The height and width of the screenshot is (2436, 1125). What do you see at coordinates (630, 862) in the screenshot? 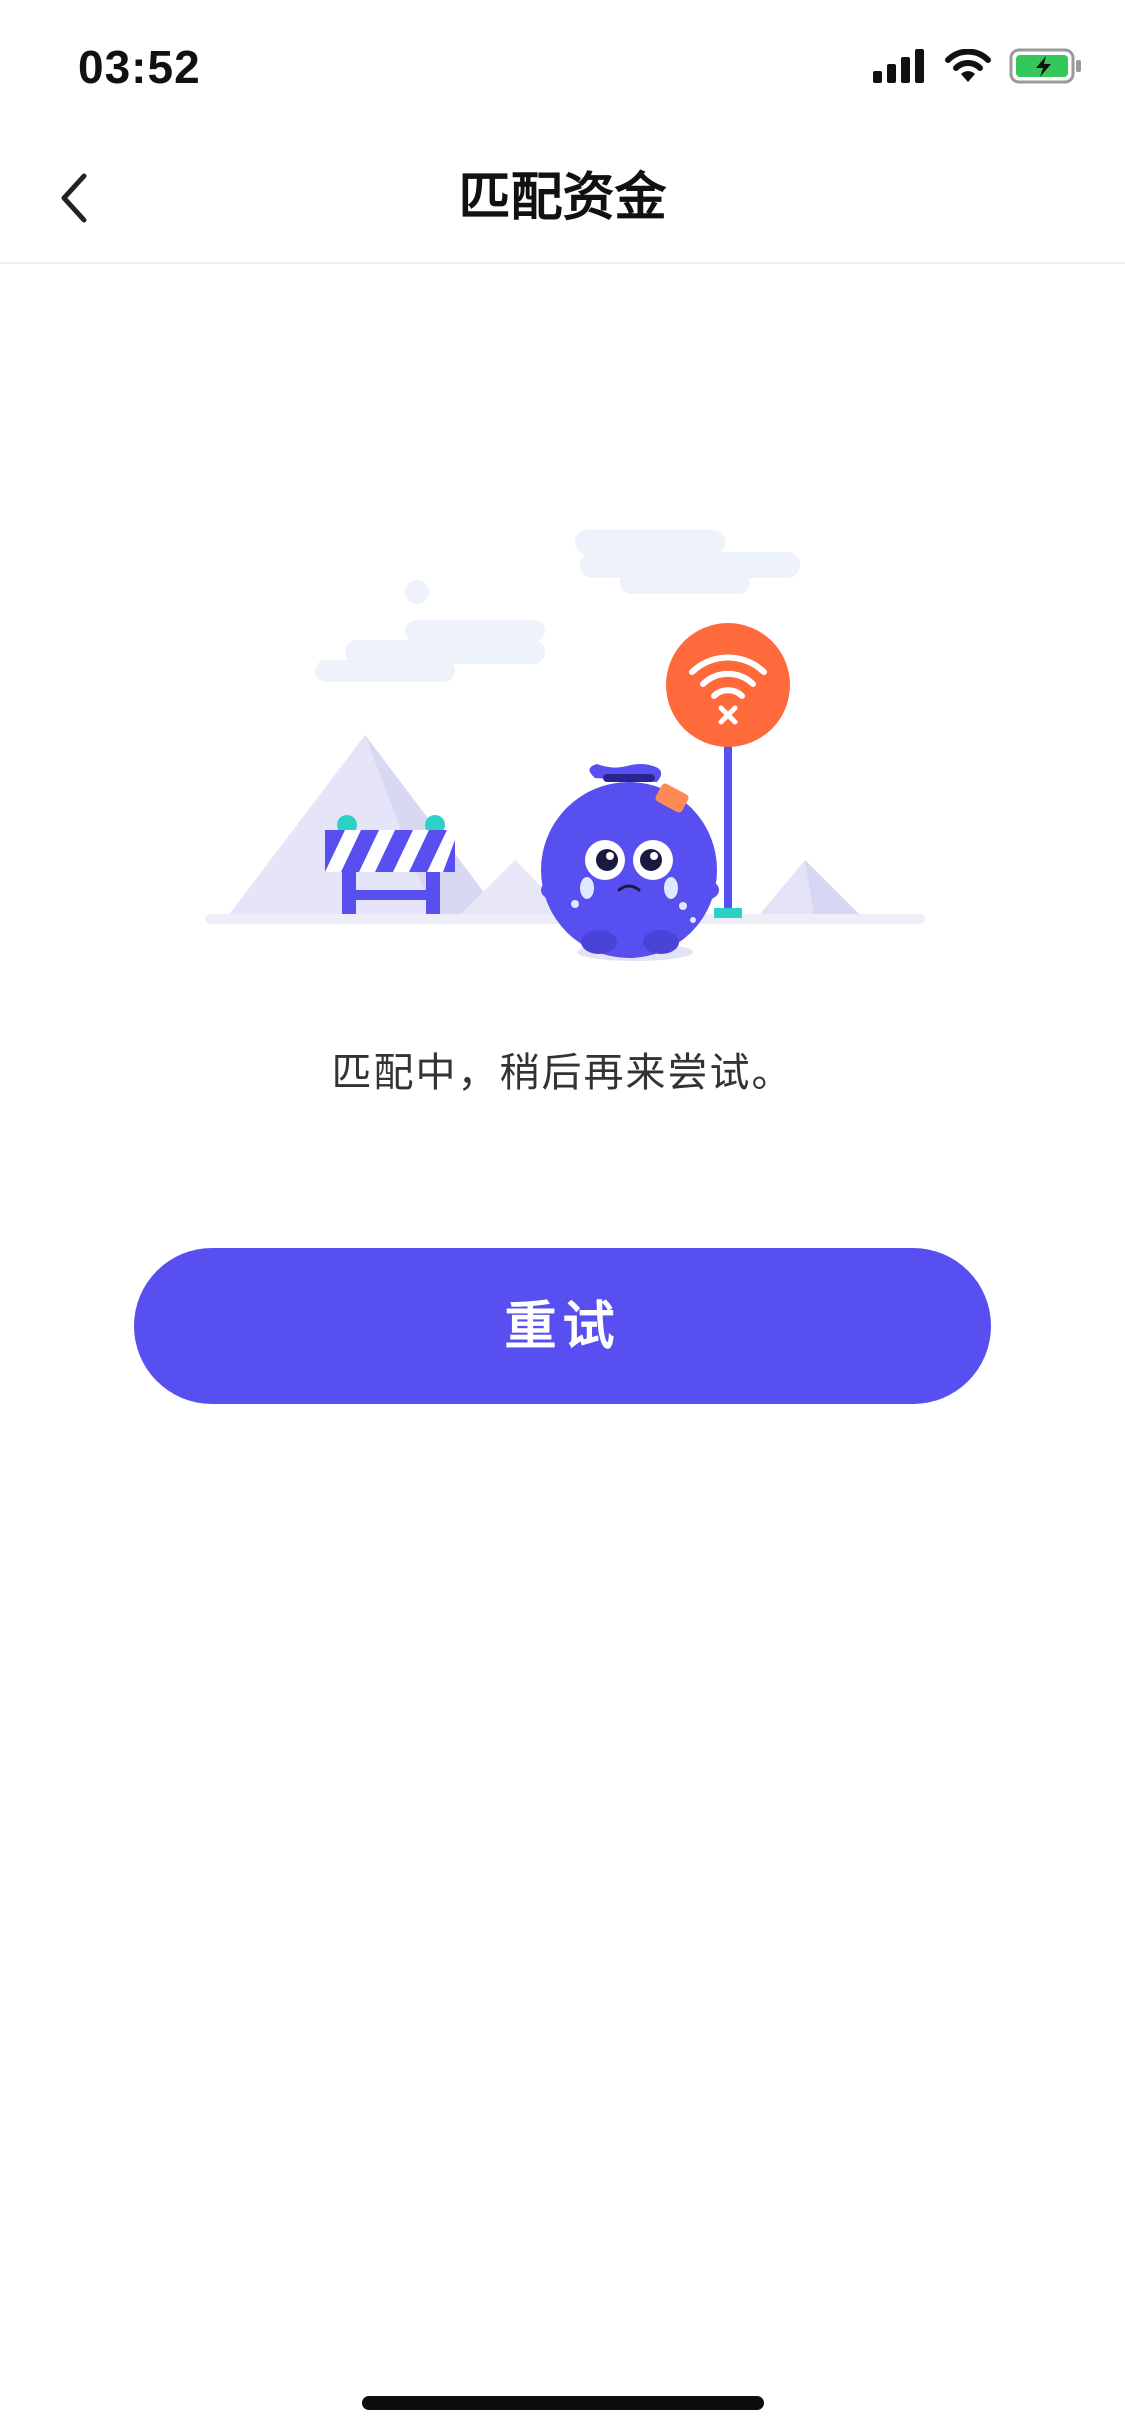
I see `mascot-icon` at bounding box center [630, 862].